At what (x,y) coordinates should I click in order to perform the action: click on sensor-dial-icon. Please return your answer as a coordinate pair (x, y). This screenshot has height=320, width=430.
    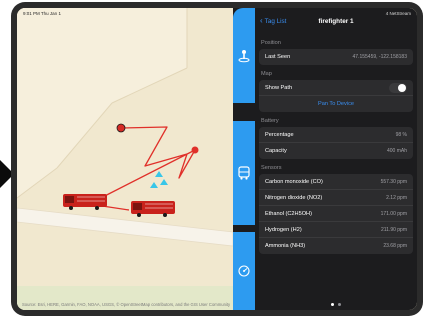
    Looking at the image, I should click on (244, 271).